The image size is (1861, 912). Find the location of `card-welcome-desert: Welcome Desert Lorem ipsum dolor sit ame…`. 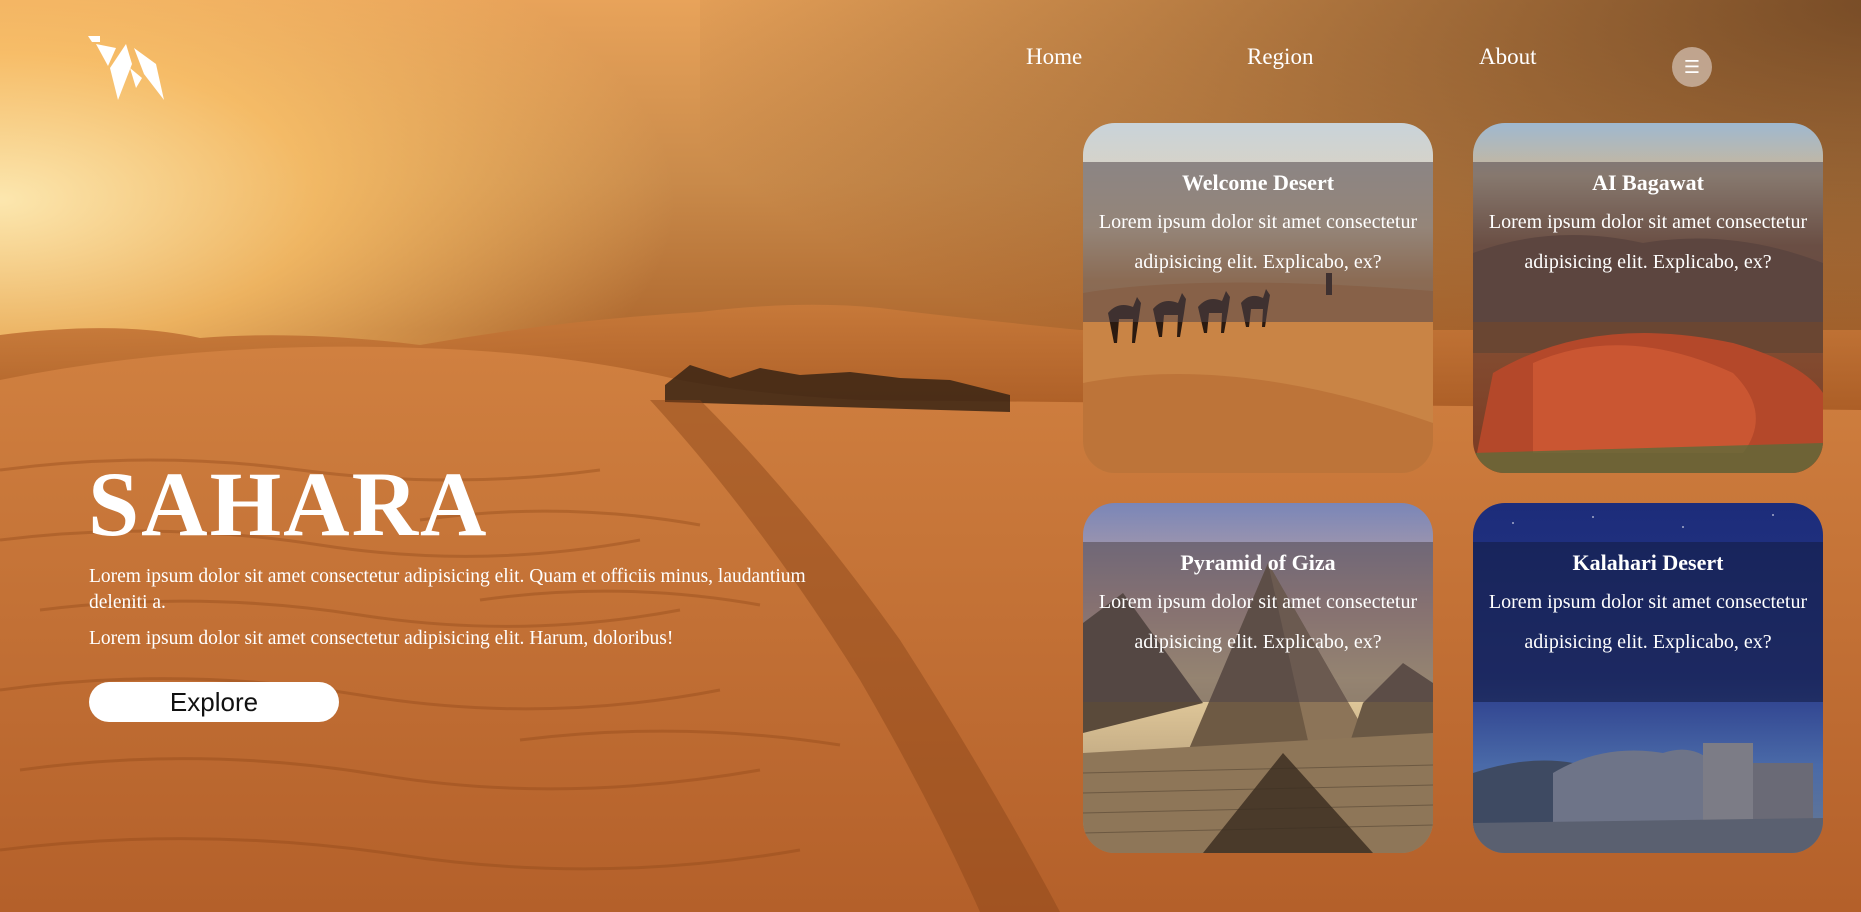

card-welcome-desert: Welcome Desert Lorem ipsum dolor sit ame… is located at coordinates (1258, 298).